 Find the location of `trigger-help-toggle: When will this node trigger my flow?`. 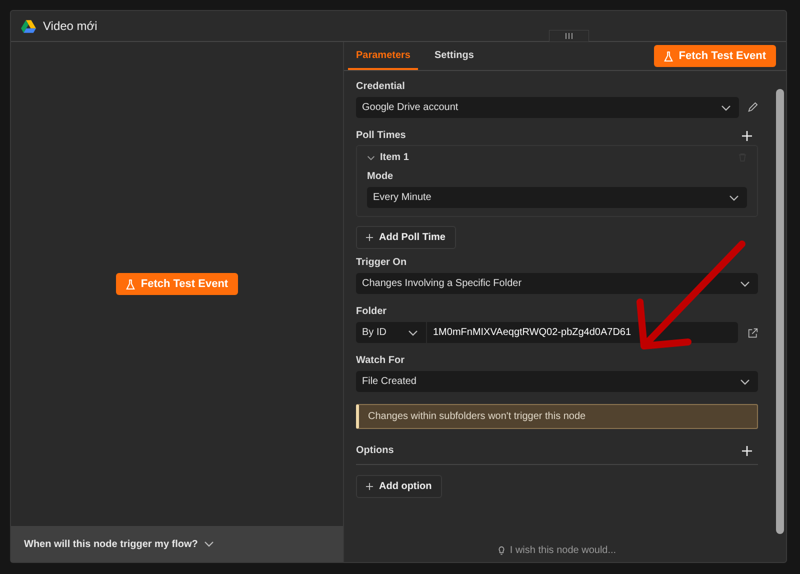

trigger-help-toggle: When will this node trigger my flow? is located at coordinates (111, 544).